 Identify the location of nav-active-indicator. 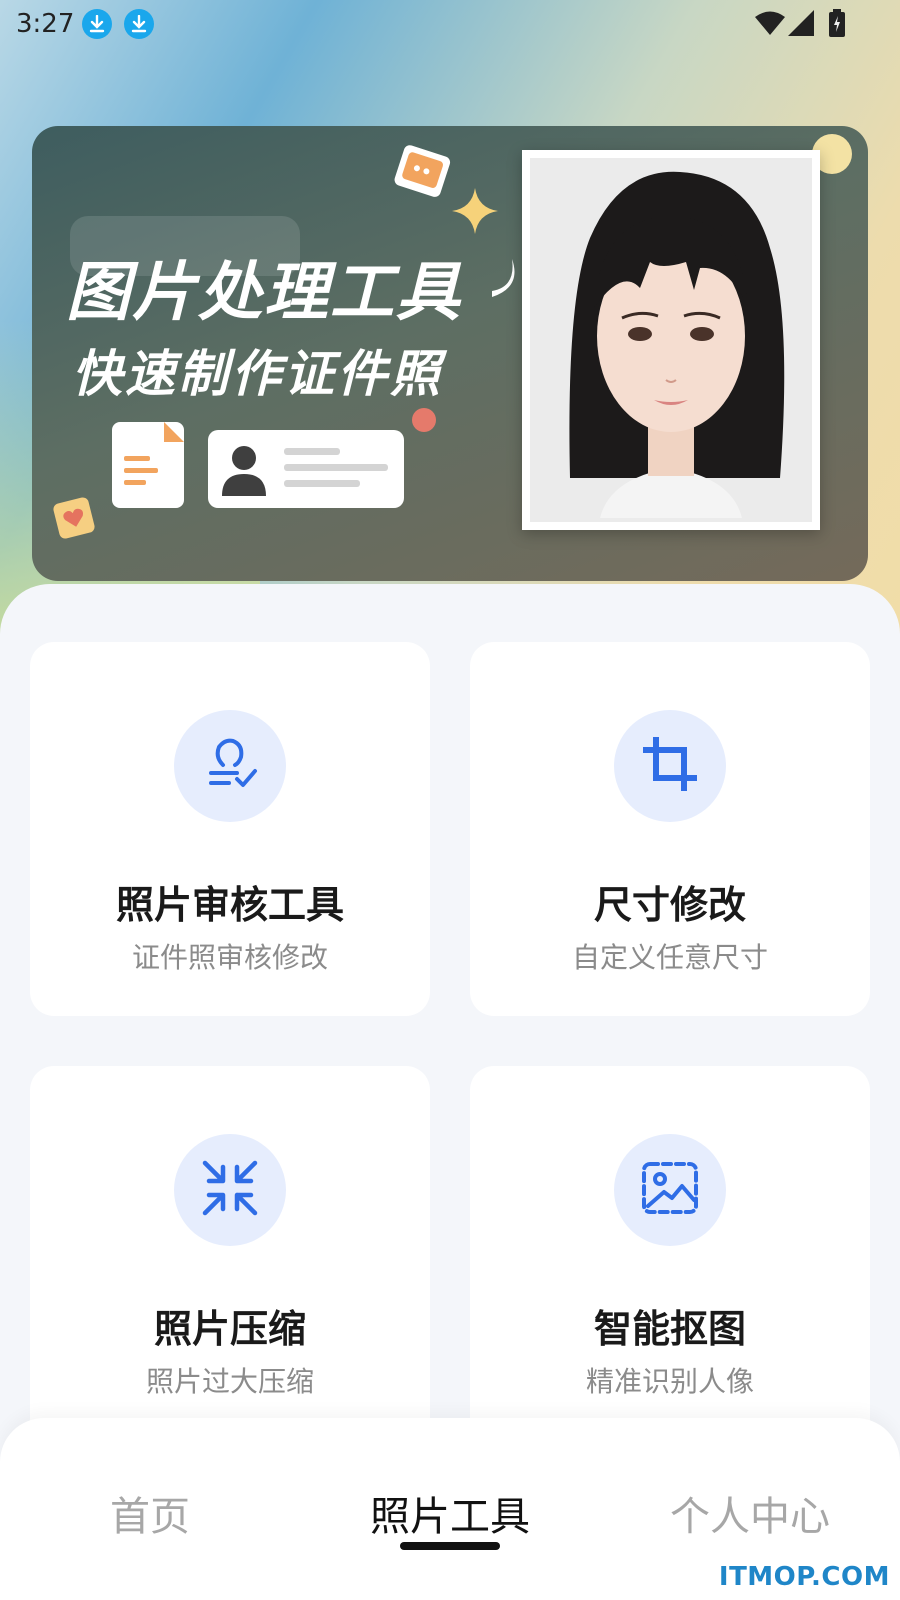
(450, 1546).